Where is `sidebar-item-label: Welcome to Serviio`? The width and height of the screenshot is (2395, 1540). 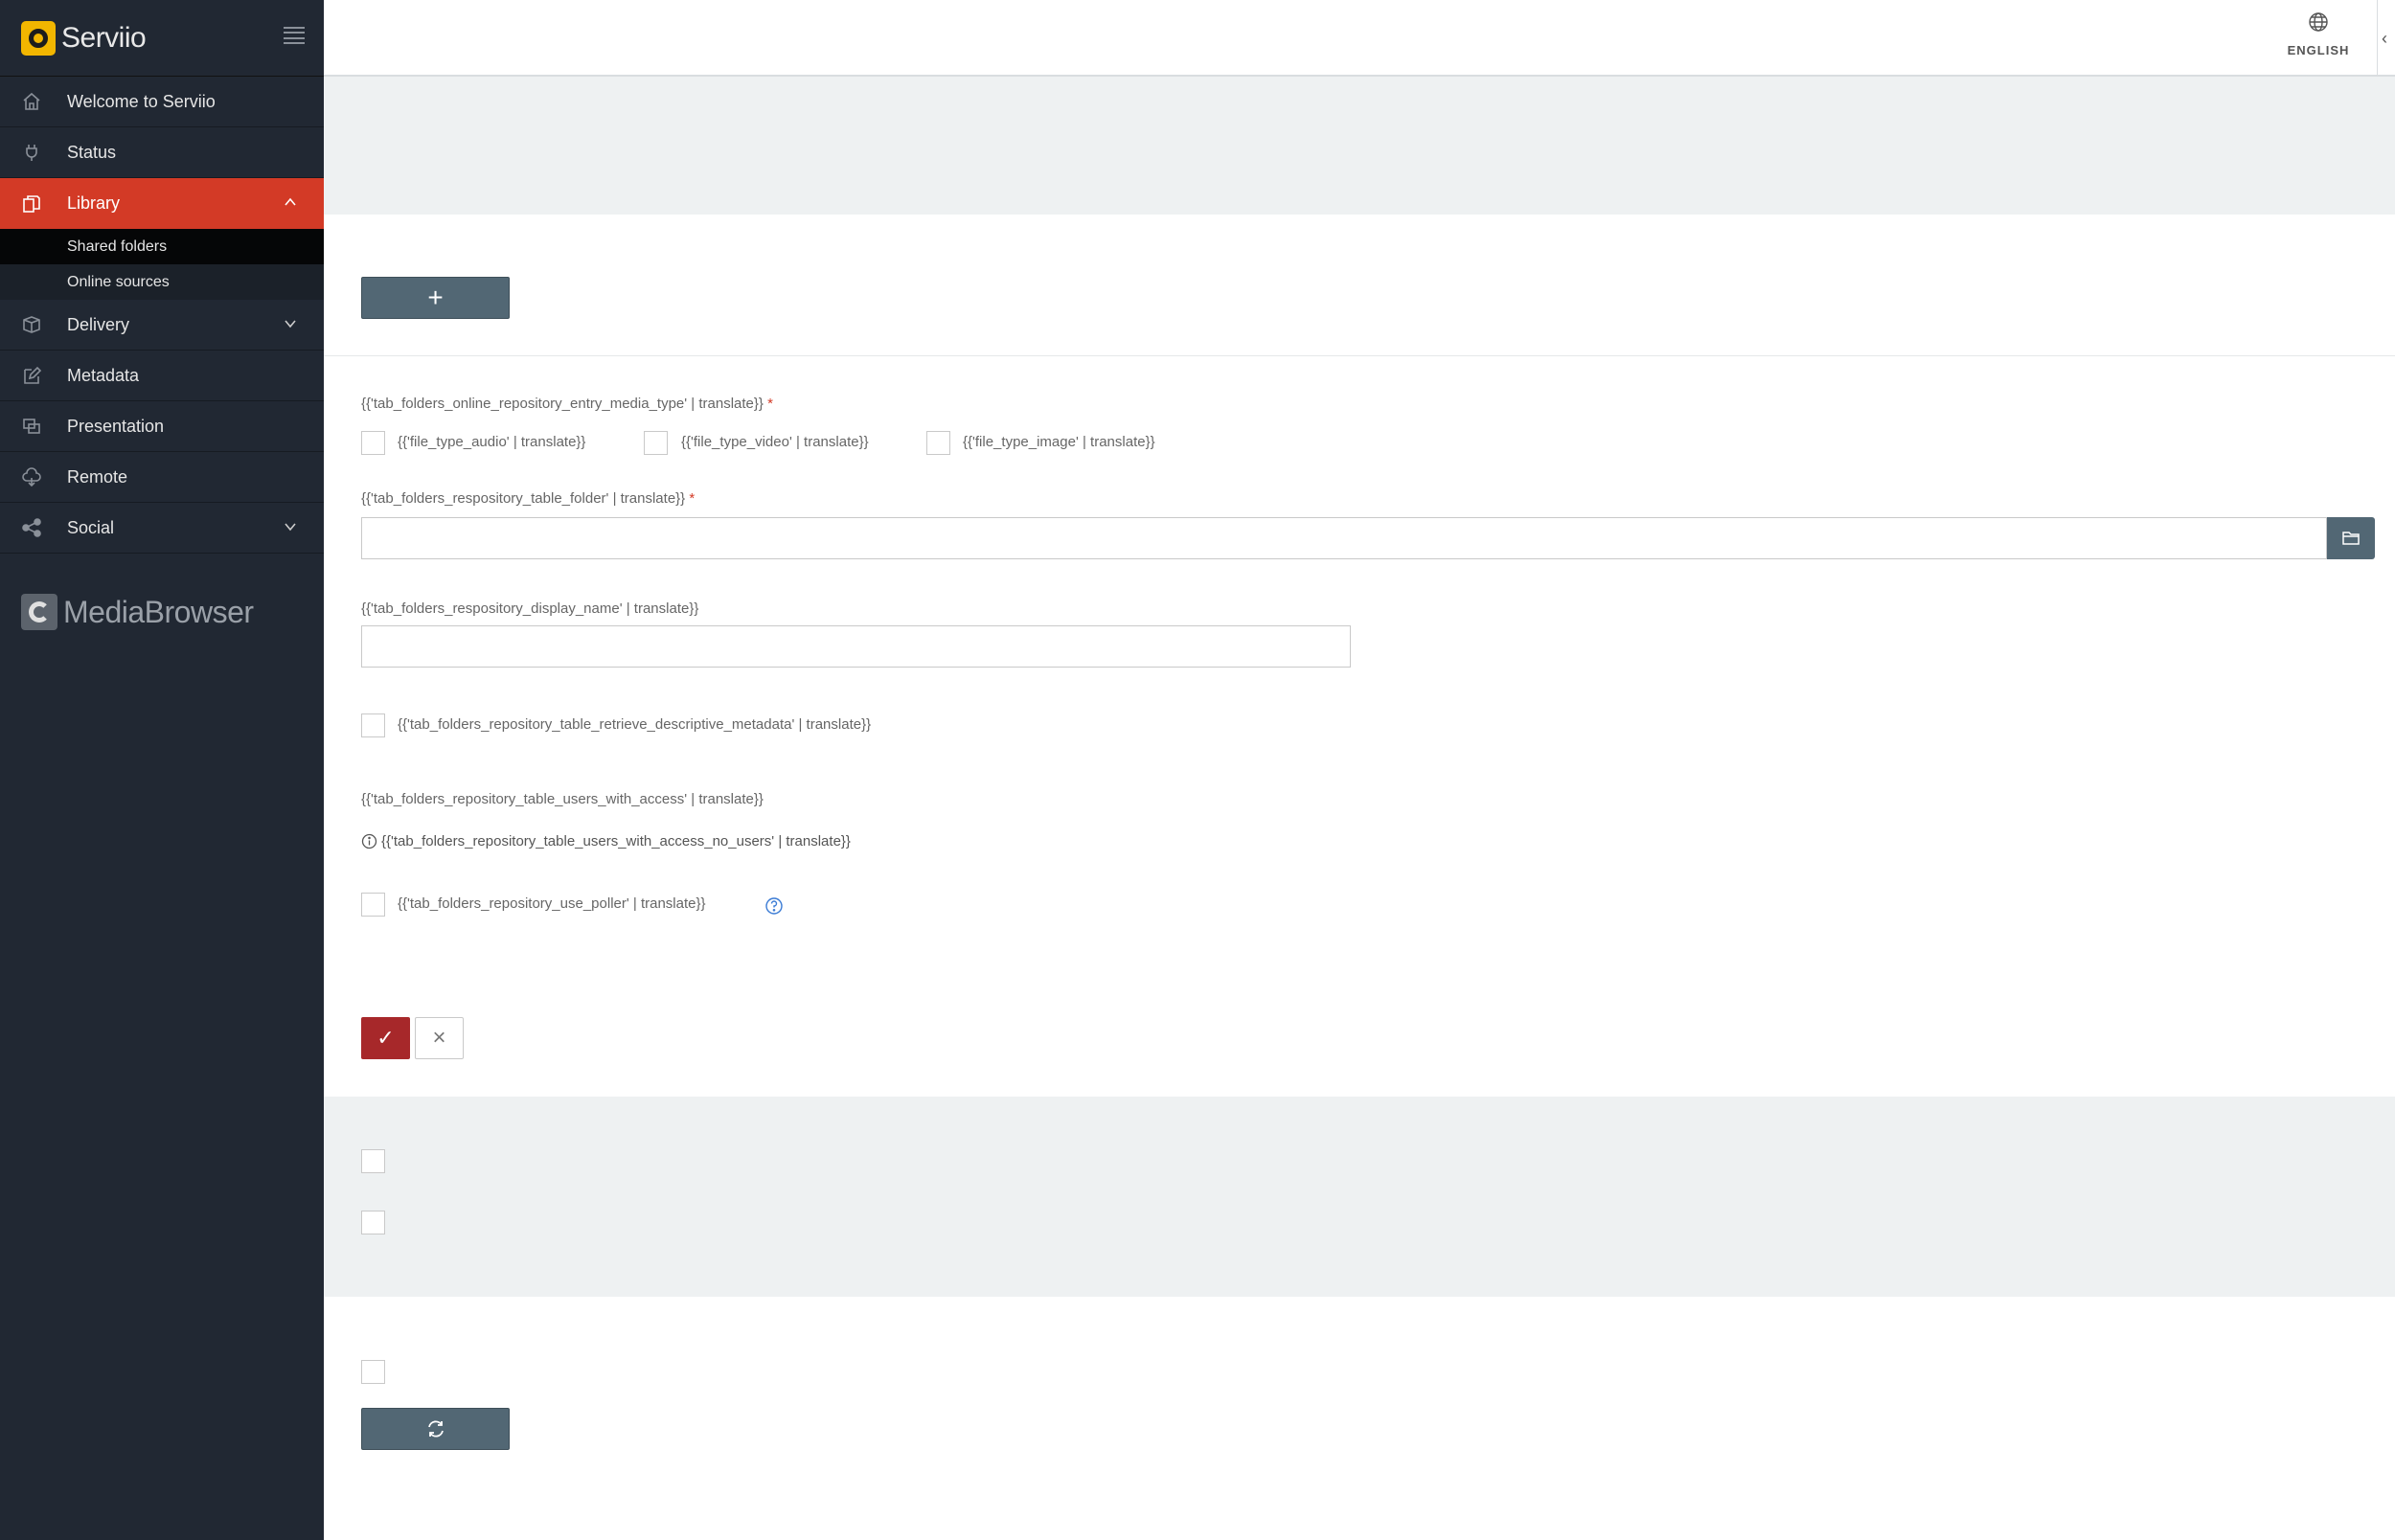 sidebar-item-label: Welcome to Serviio is located at coordinates (141, 101).